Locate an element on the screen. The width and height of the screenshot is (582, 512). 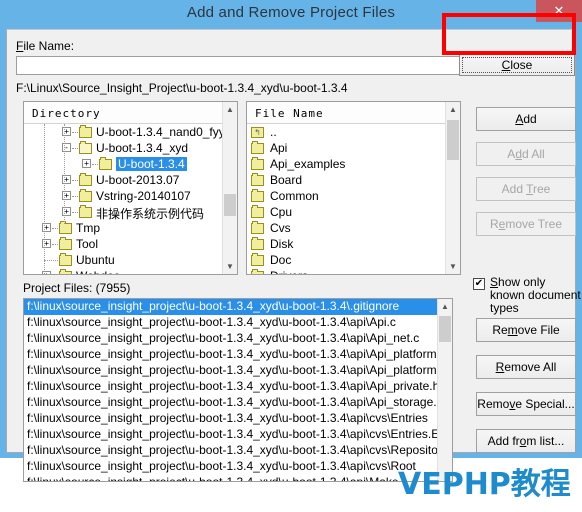
directory-tree-item: + Tool is located at coordinates (123, 244).